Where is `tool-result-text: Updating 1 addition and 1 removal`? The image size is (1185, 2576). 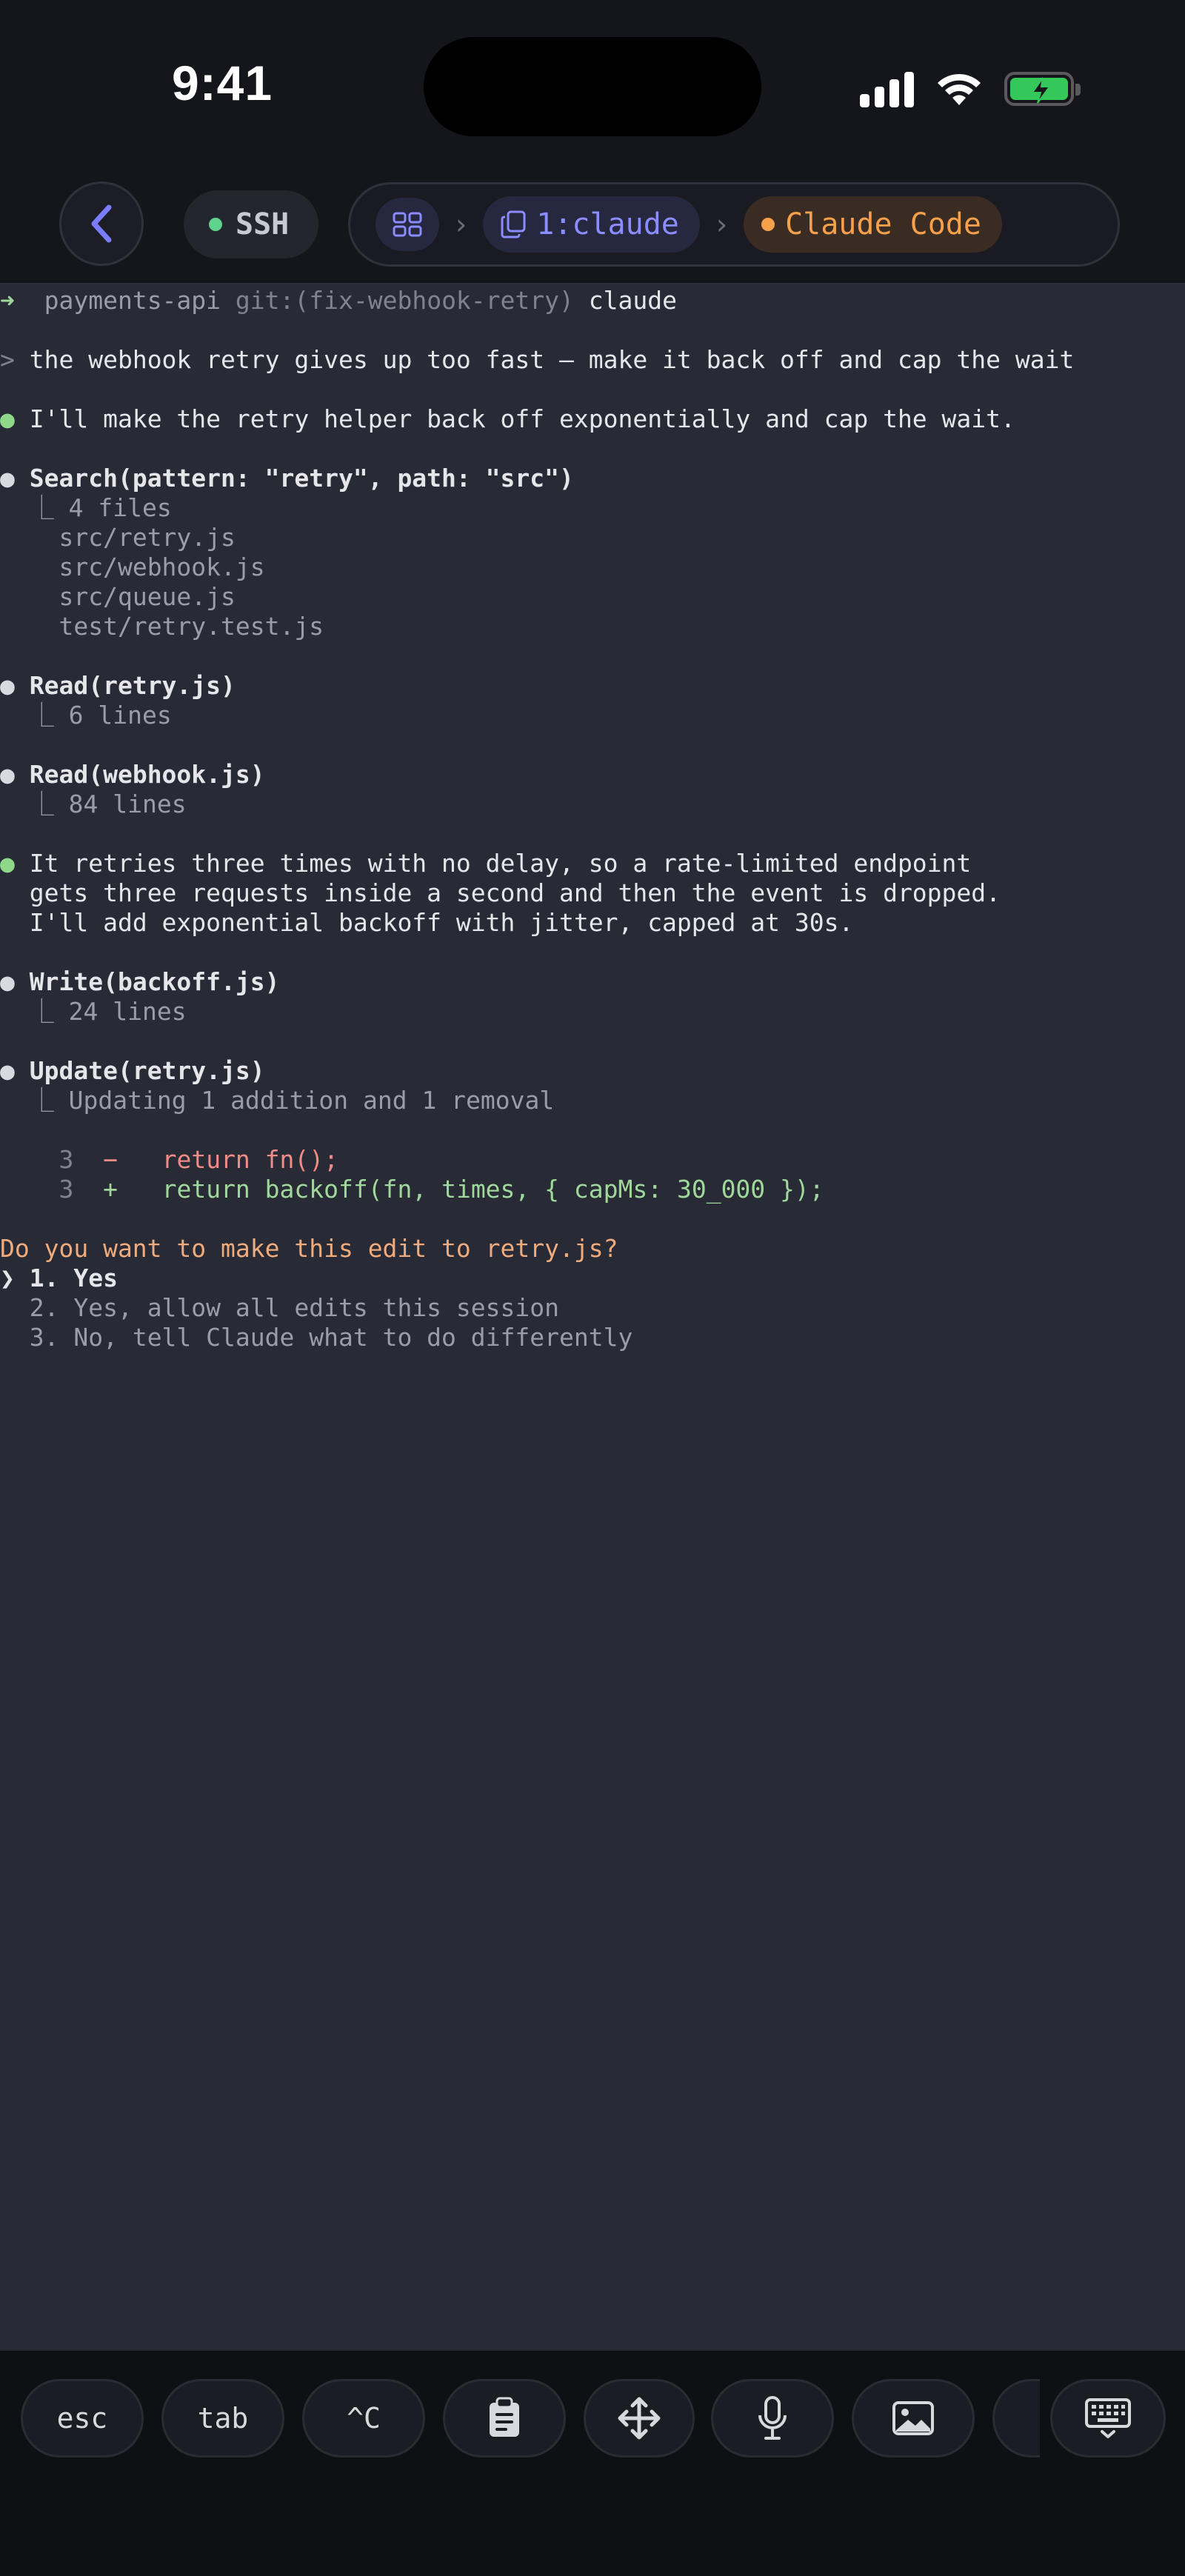
tool-result-text: Updating 1 addition and 1 removal is located at coordinates (311, 1100).